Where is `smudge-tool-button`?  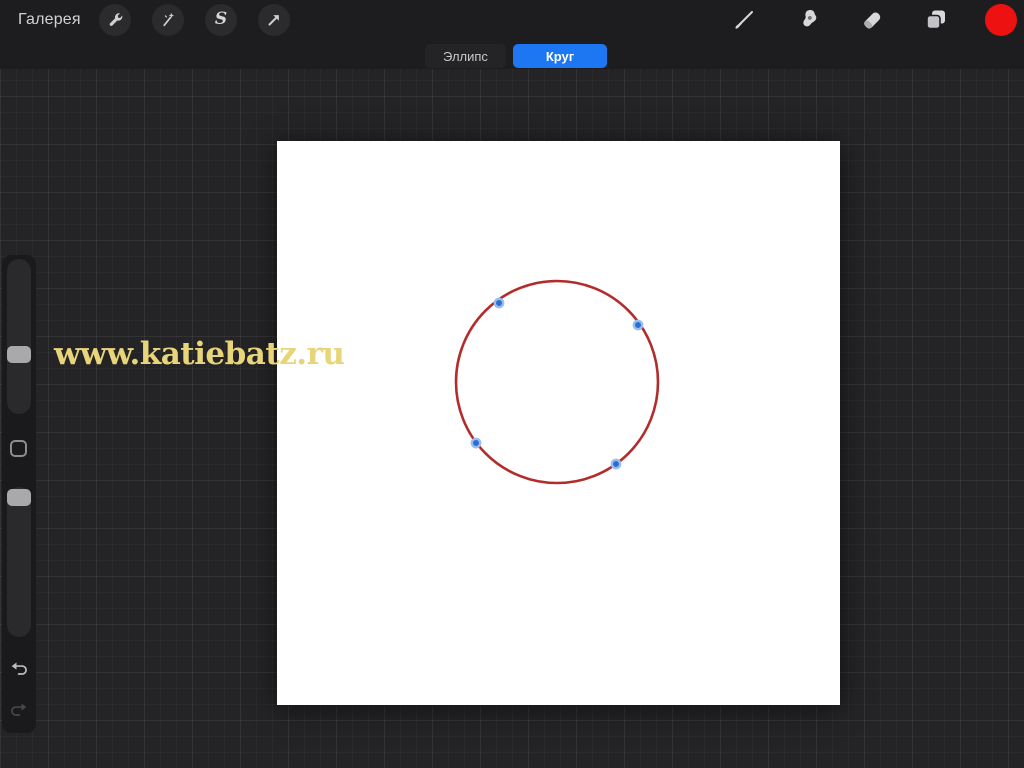
smudge-tool-button is located at coordinates (808, 20).